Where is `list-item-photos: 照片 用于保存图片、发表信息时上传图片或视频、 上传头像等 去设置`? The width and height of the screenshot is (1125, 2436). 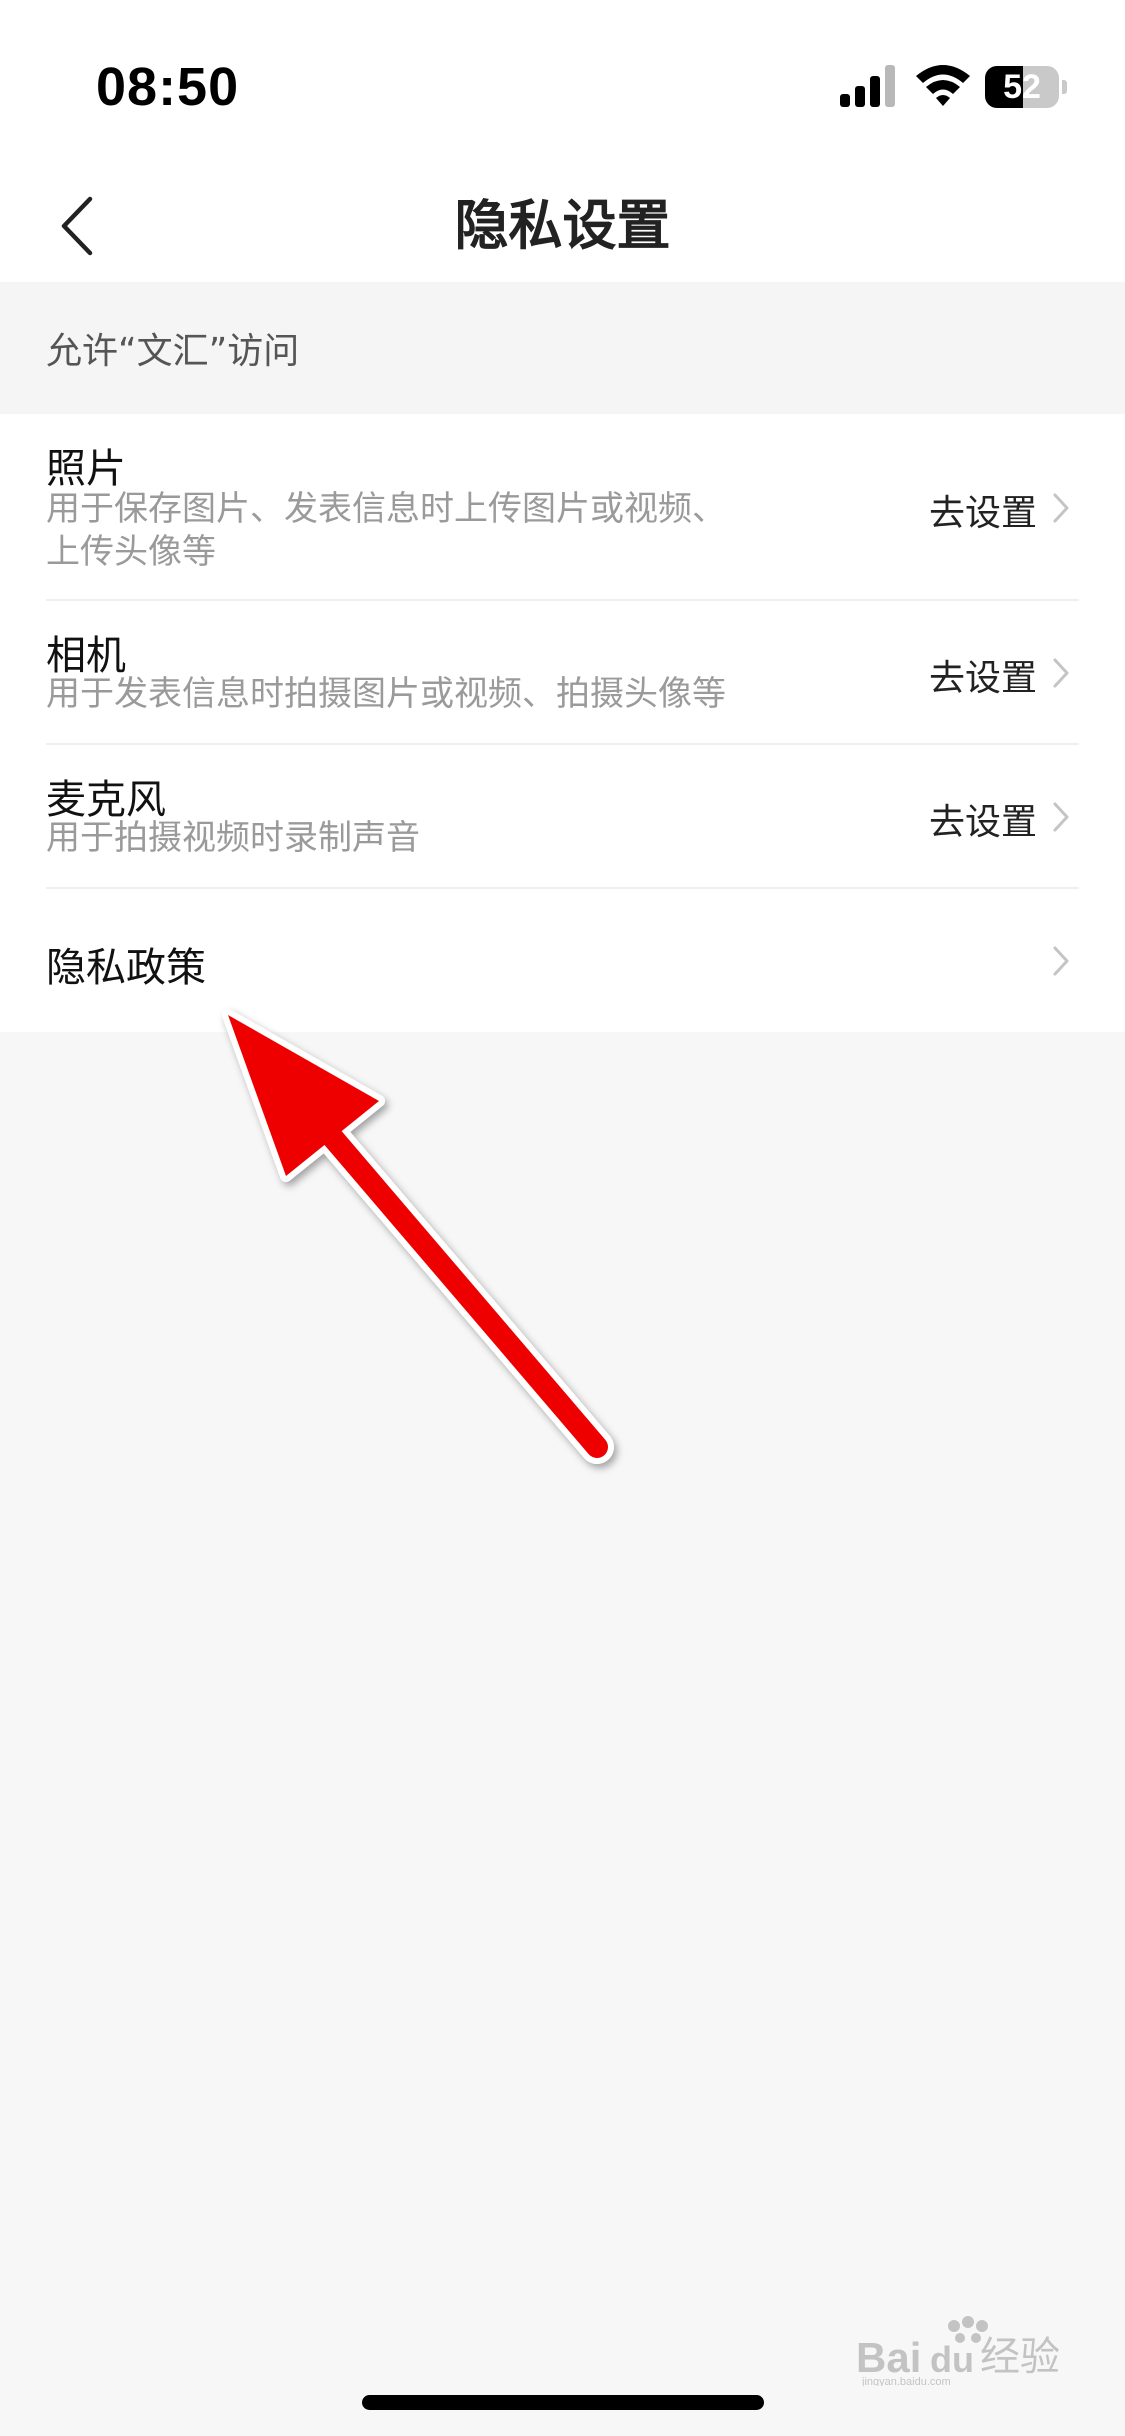 list-item-photos: 照片 用于保存图片、发表信息时上传图片或视频、 上传头像等 去设置 is located at coordinates (562, 507).